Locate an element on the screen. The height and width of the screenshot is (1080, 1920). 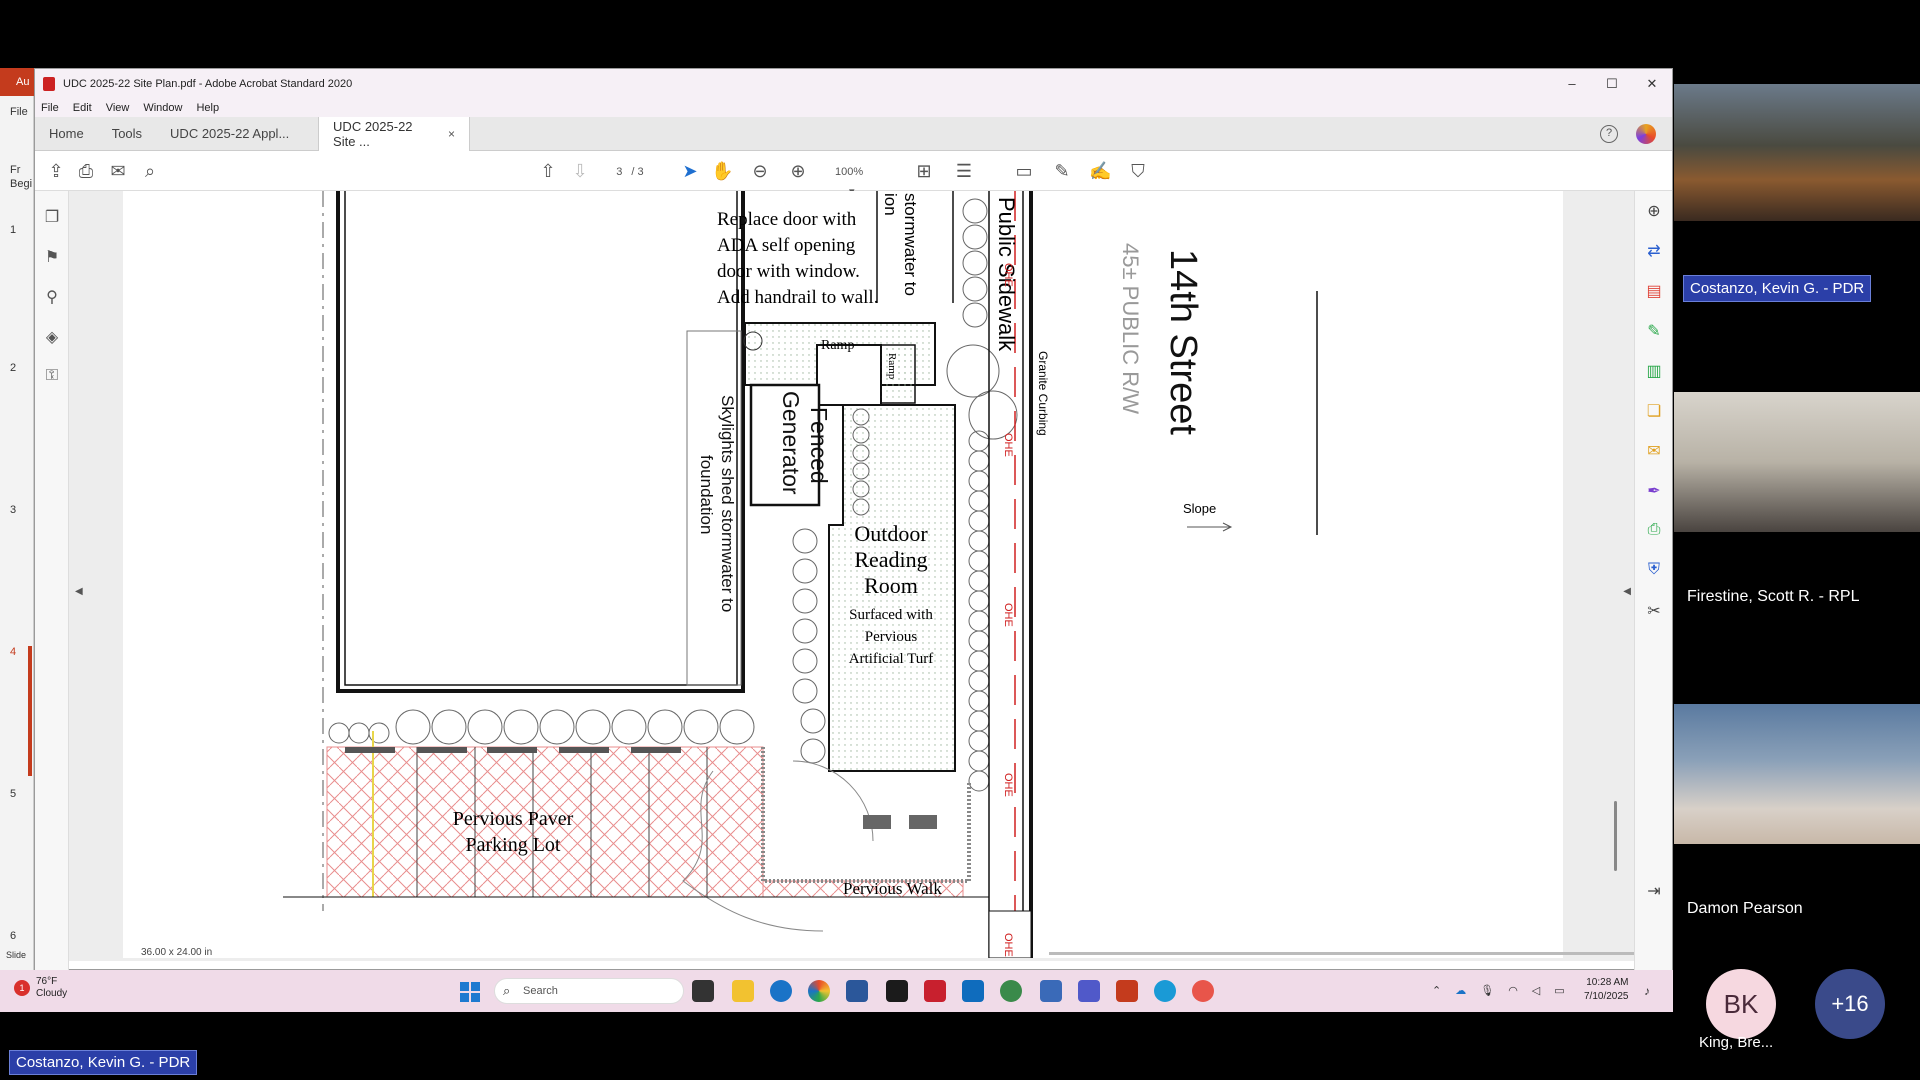
snipping-tool-icon is located at coordinates (1051, 991).